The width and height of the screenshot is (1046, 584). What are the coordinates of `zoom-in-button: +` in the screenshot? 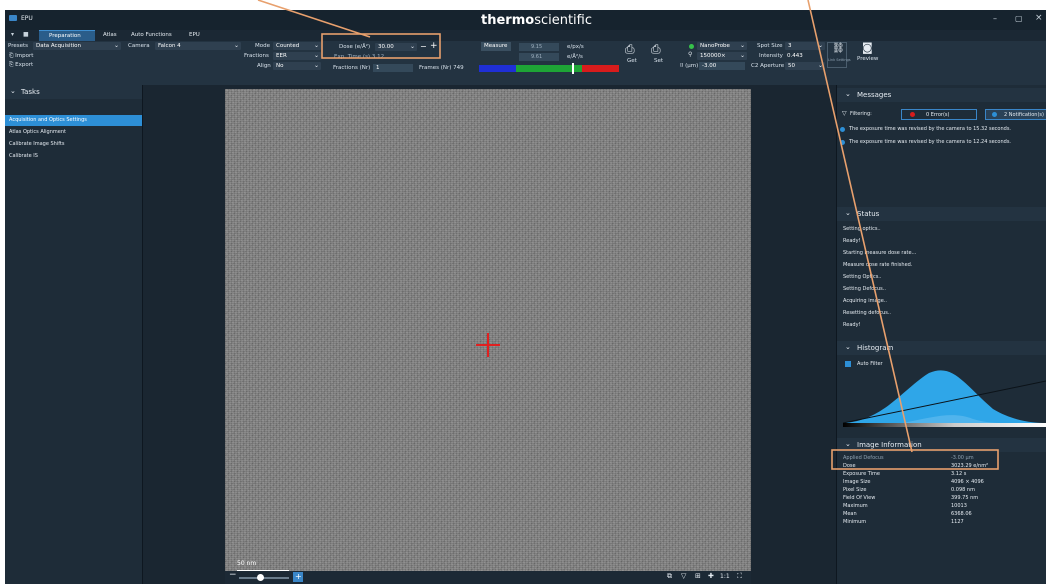 It's located at (298, 577).